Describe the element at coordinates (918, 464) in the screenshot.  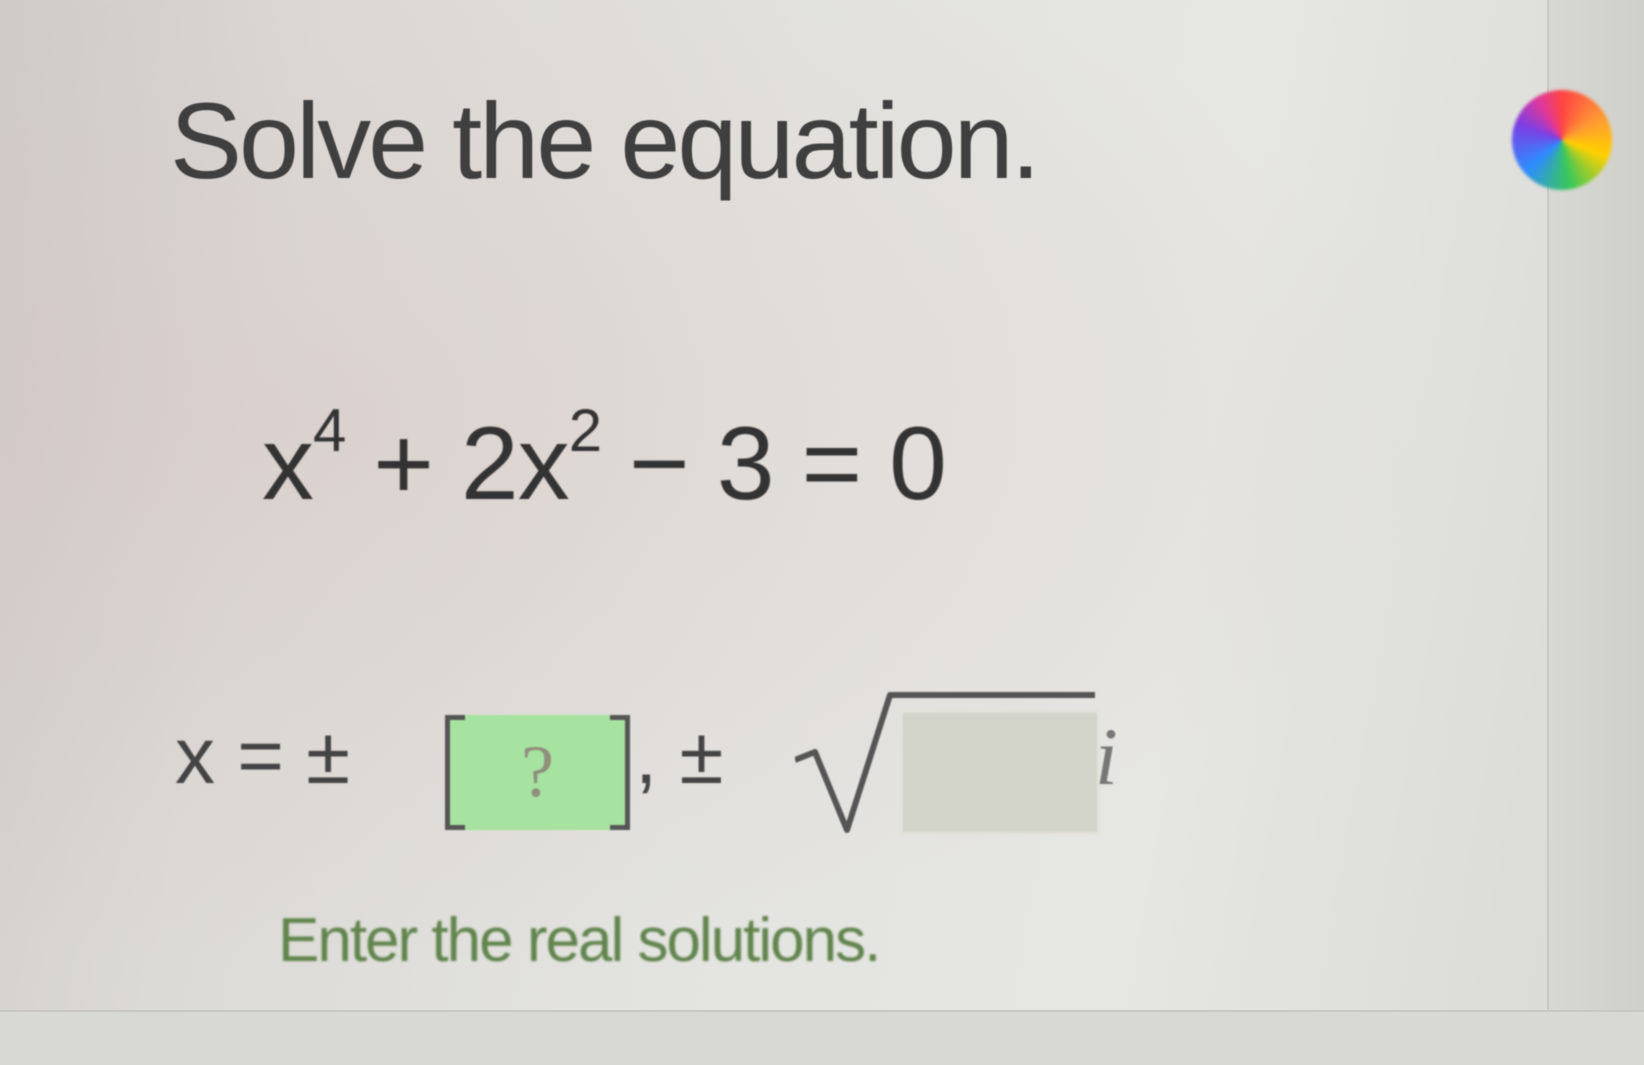
I see `equation-rhs: 0` at that location.